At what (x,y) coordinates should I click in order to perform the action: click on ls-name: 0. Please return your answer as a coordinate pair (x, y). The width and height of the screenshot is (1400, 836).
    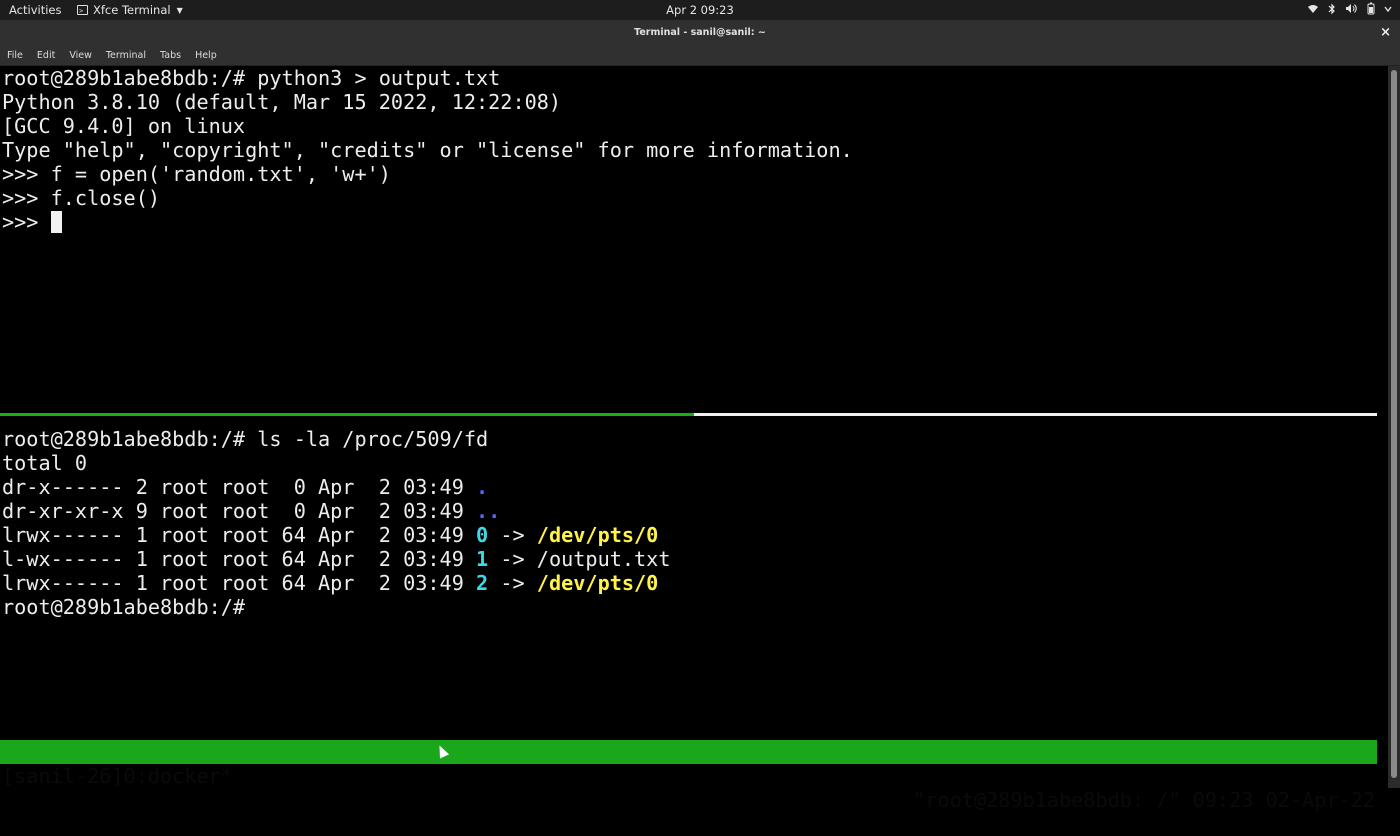
    Looking at the image, I should click on (482, 535).